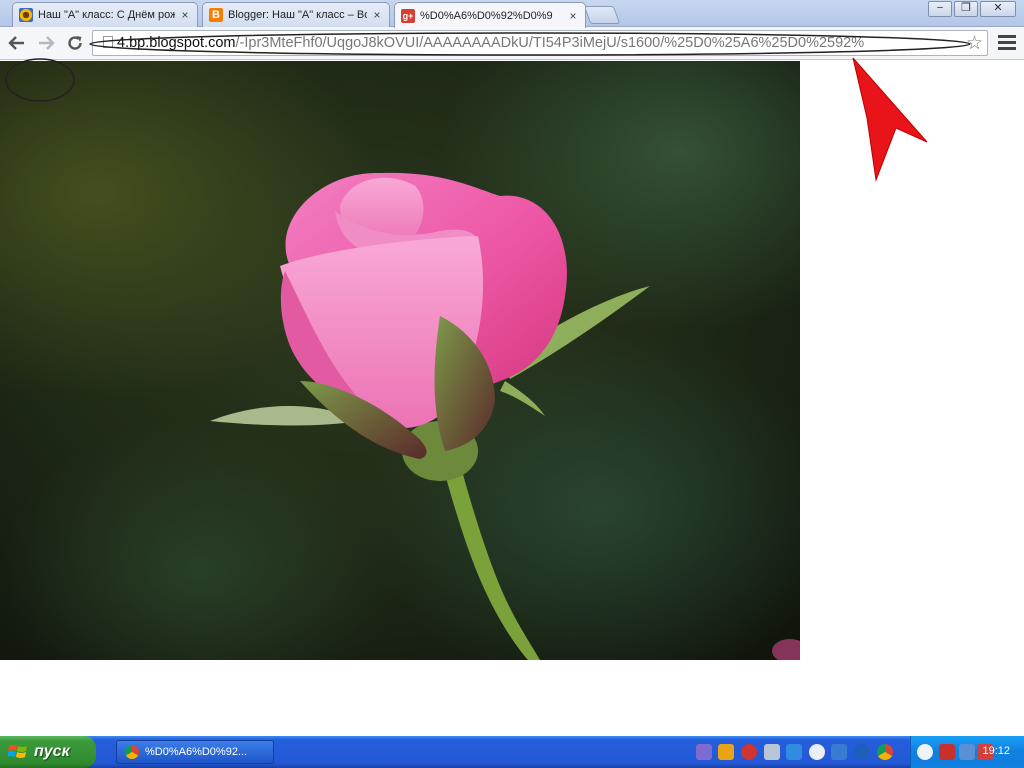 This screenshot has height=768, width=1024. Describe the element at coordinates (573, 16) in the screenshot. I see `tab-close-icon: ×` at that location.